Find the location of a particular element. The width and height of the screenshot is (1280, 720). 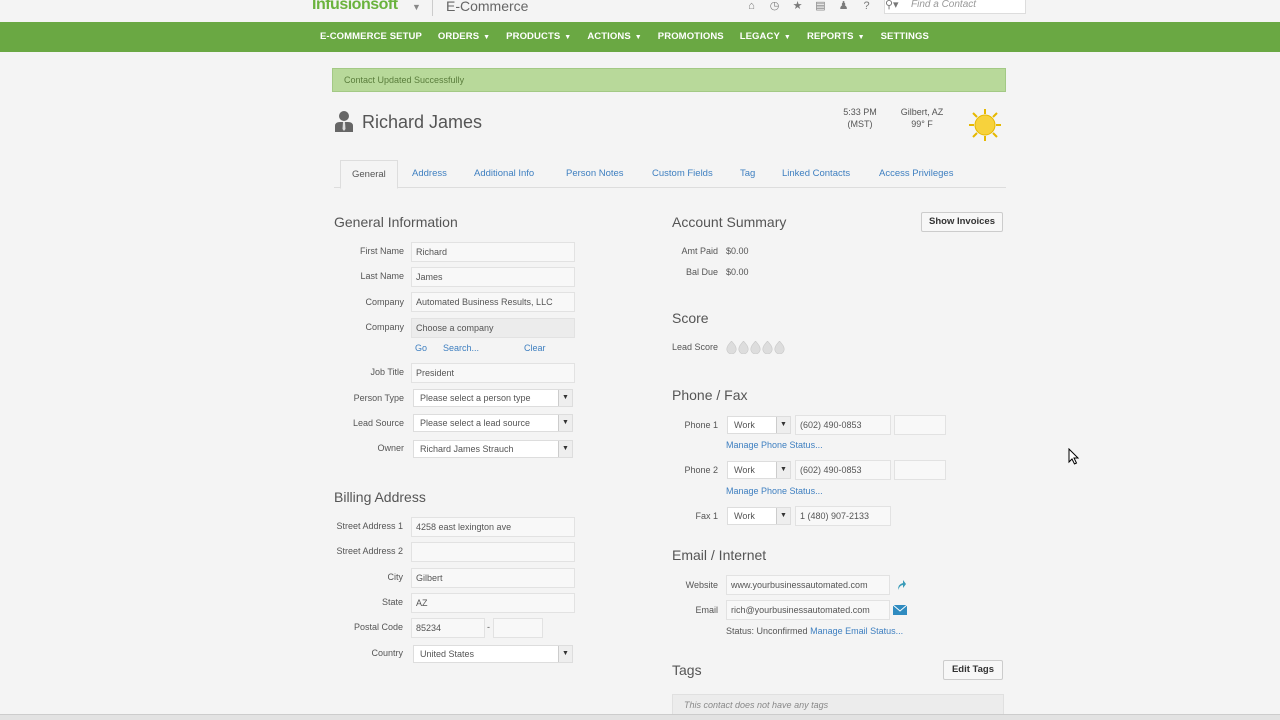

user-icon: ♟ is located at coordinates (843, 7).